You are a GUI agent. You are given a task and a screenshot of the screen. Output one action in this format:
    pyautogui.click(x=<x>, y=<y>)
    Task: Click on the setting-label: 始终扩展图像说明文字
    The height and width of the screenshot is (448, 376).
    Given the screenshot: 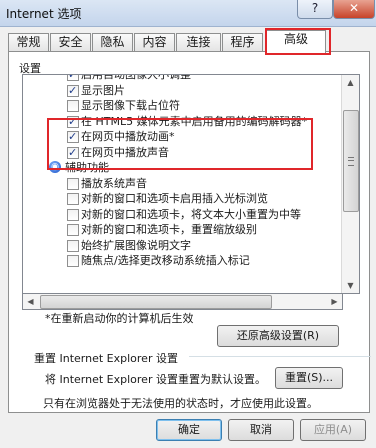 What is the action you would take?
    pyautogui.click(x=136, y=245)
    